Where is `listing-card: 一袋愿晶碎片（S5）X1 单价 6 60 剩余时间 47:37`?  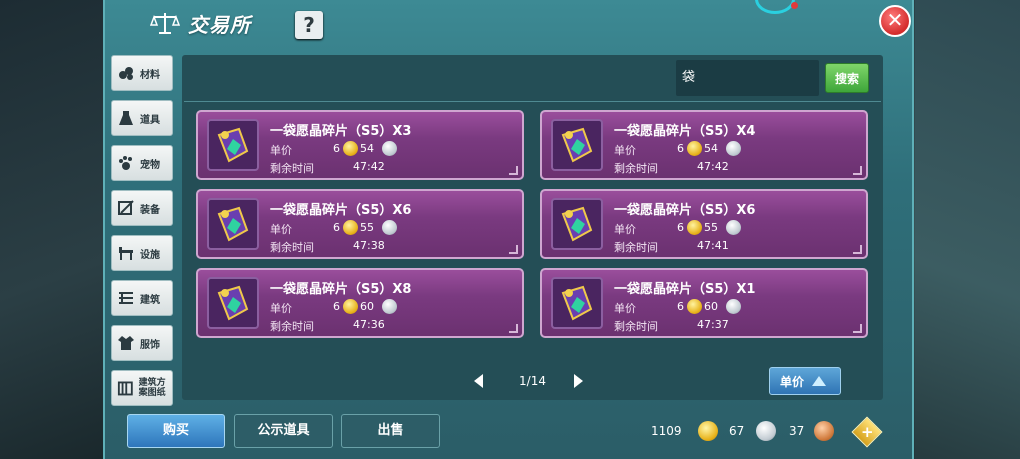 listing-card: 一袋愿晶碎片（S5）X1 单价 6 60 剩余时间 47:37 is located at coordinates (704, 303).